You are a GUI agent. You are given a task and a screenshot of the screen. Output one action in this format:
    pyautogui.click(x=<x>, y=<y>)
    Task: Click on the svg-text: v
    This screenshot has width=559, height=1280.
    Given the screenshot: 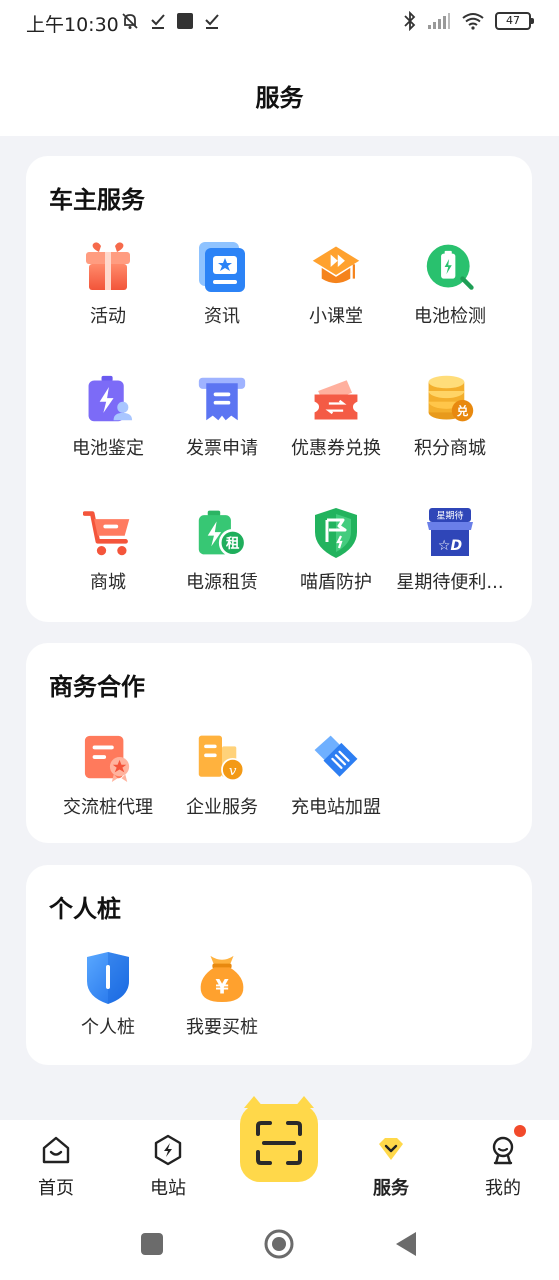 What is the action you would take?
    pyautogui.click(x=233, y=771)
    